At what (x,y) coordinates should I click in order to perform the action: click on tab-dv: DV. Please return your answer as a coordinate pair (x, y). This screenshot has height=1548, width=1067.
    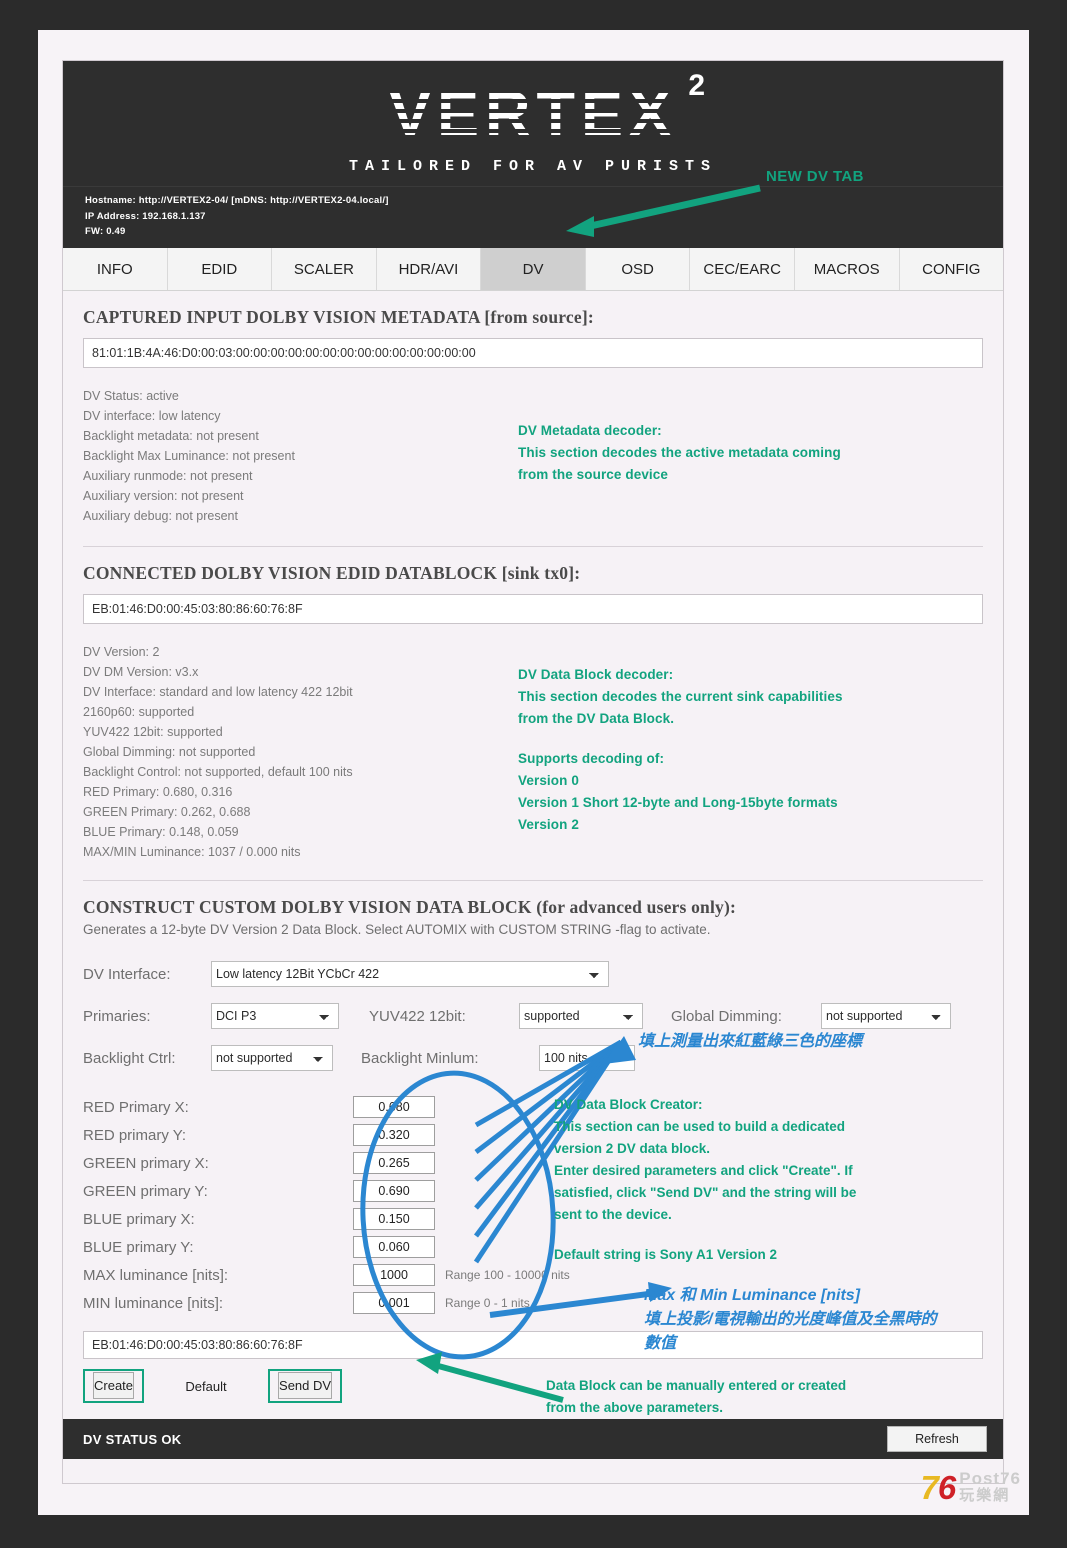
    Looking at the image, I should click on (533, 269).